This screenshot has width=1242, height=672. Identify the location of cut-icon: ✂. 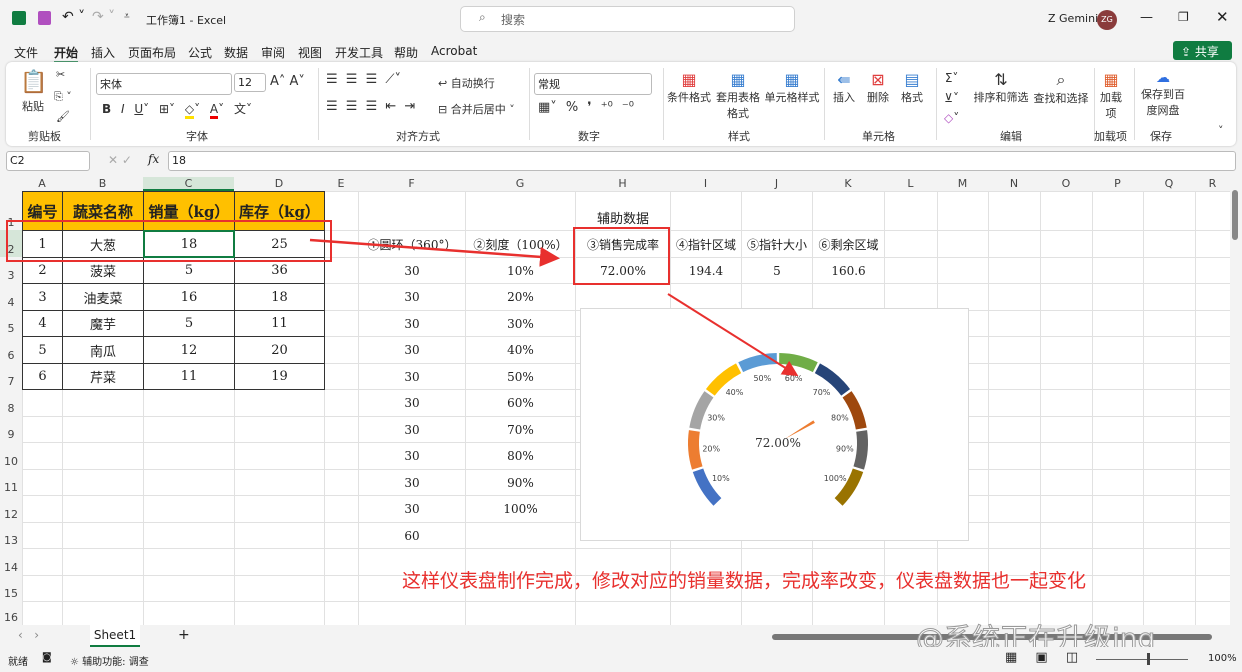
(60, 74).